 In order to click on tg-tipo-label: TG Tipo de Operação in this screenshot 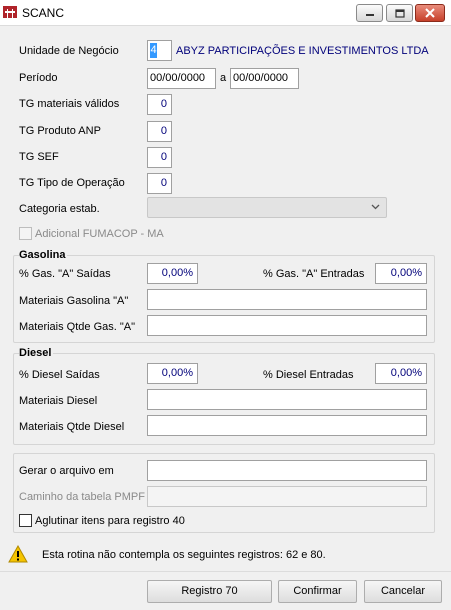, I will do `click(72, 183)`.